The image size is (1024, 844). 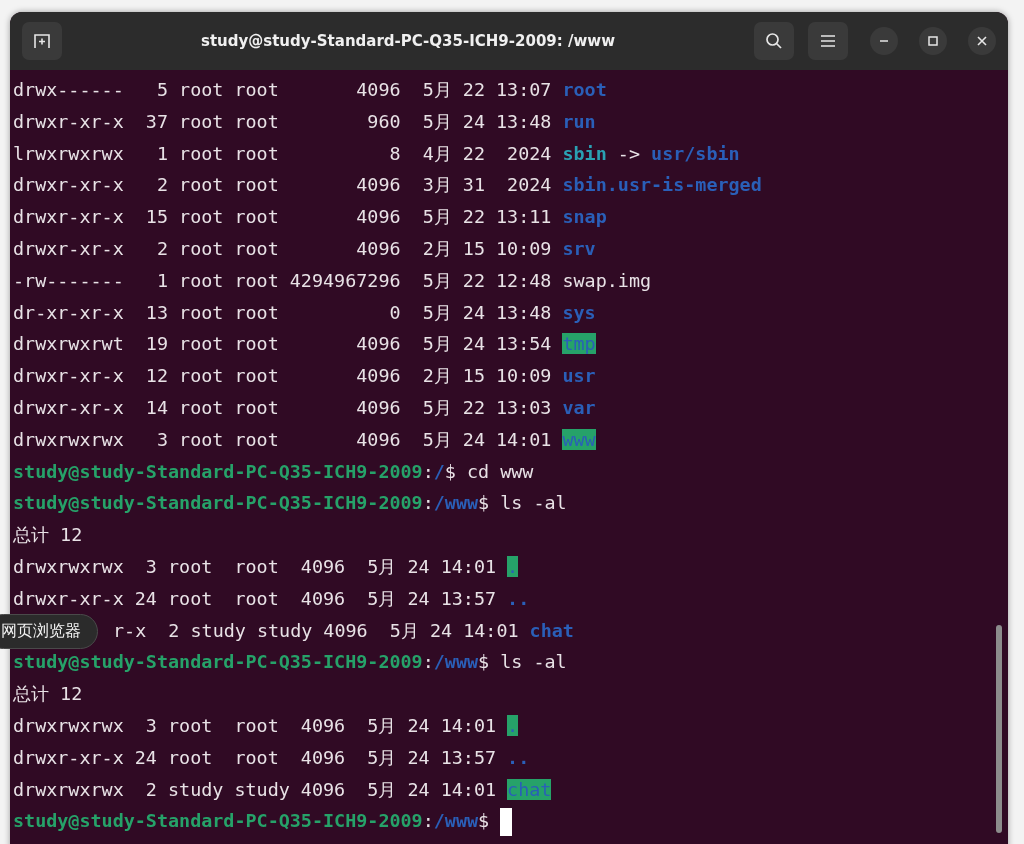 What do you see at coordinates (304, 376) in the screenshot?
I see `terminal-line: drwxr-xr-x 12 root root 4096 2月 15 10:09 usr` at bounding box center [304, 376].